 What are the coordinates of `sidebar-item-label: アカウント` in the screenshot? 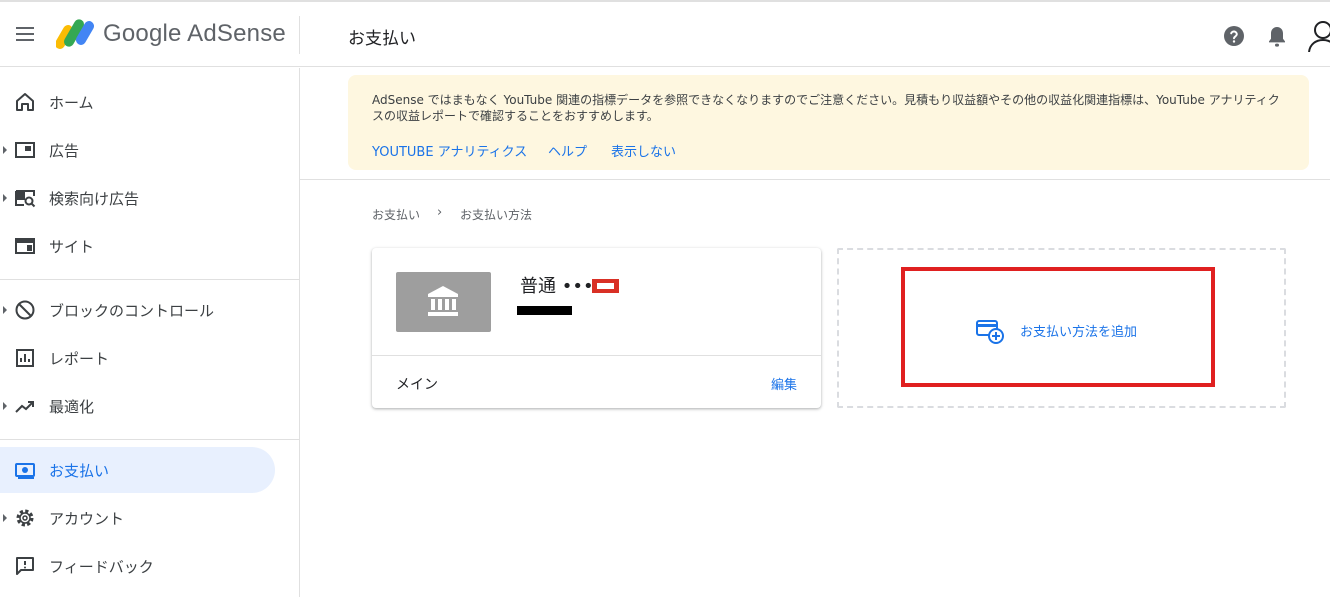 It's located at (87, 519).